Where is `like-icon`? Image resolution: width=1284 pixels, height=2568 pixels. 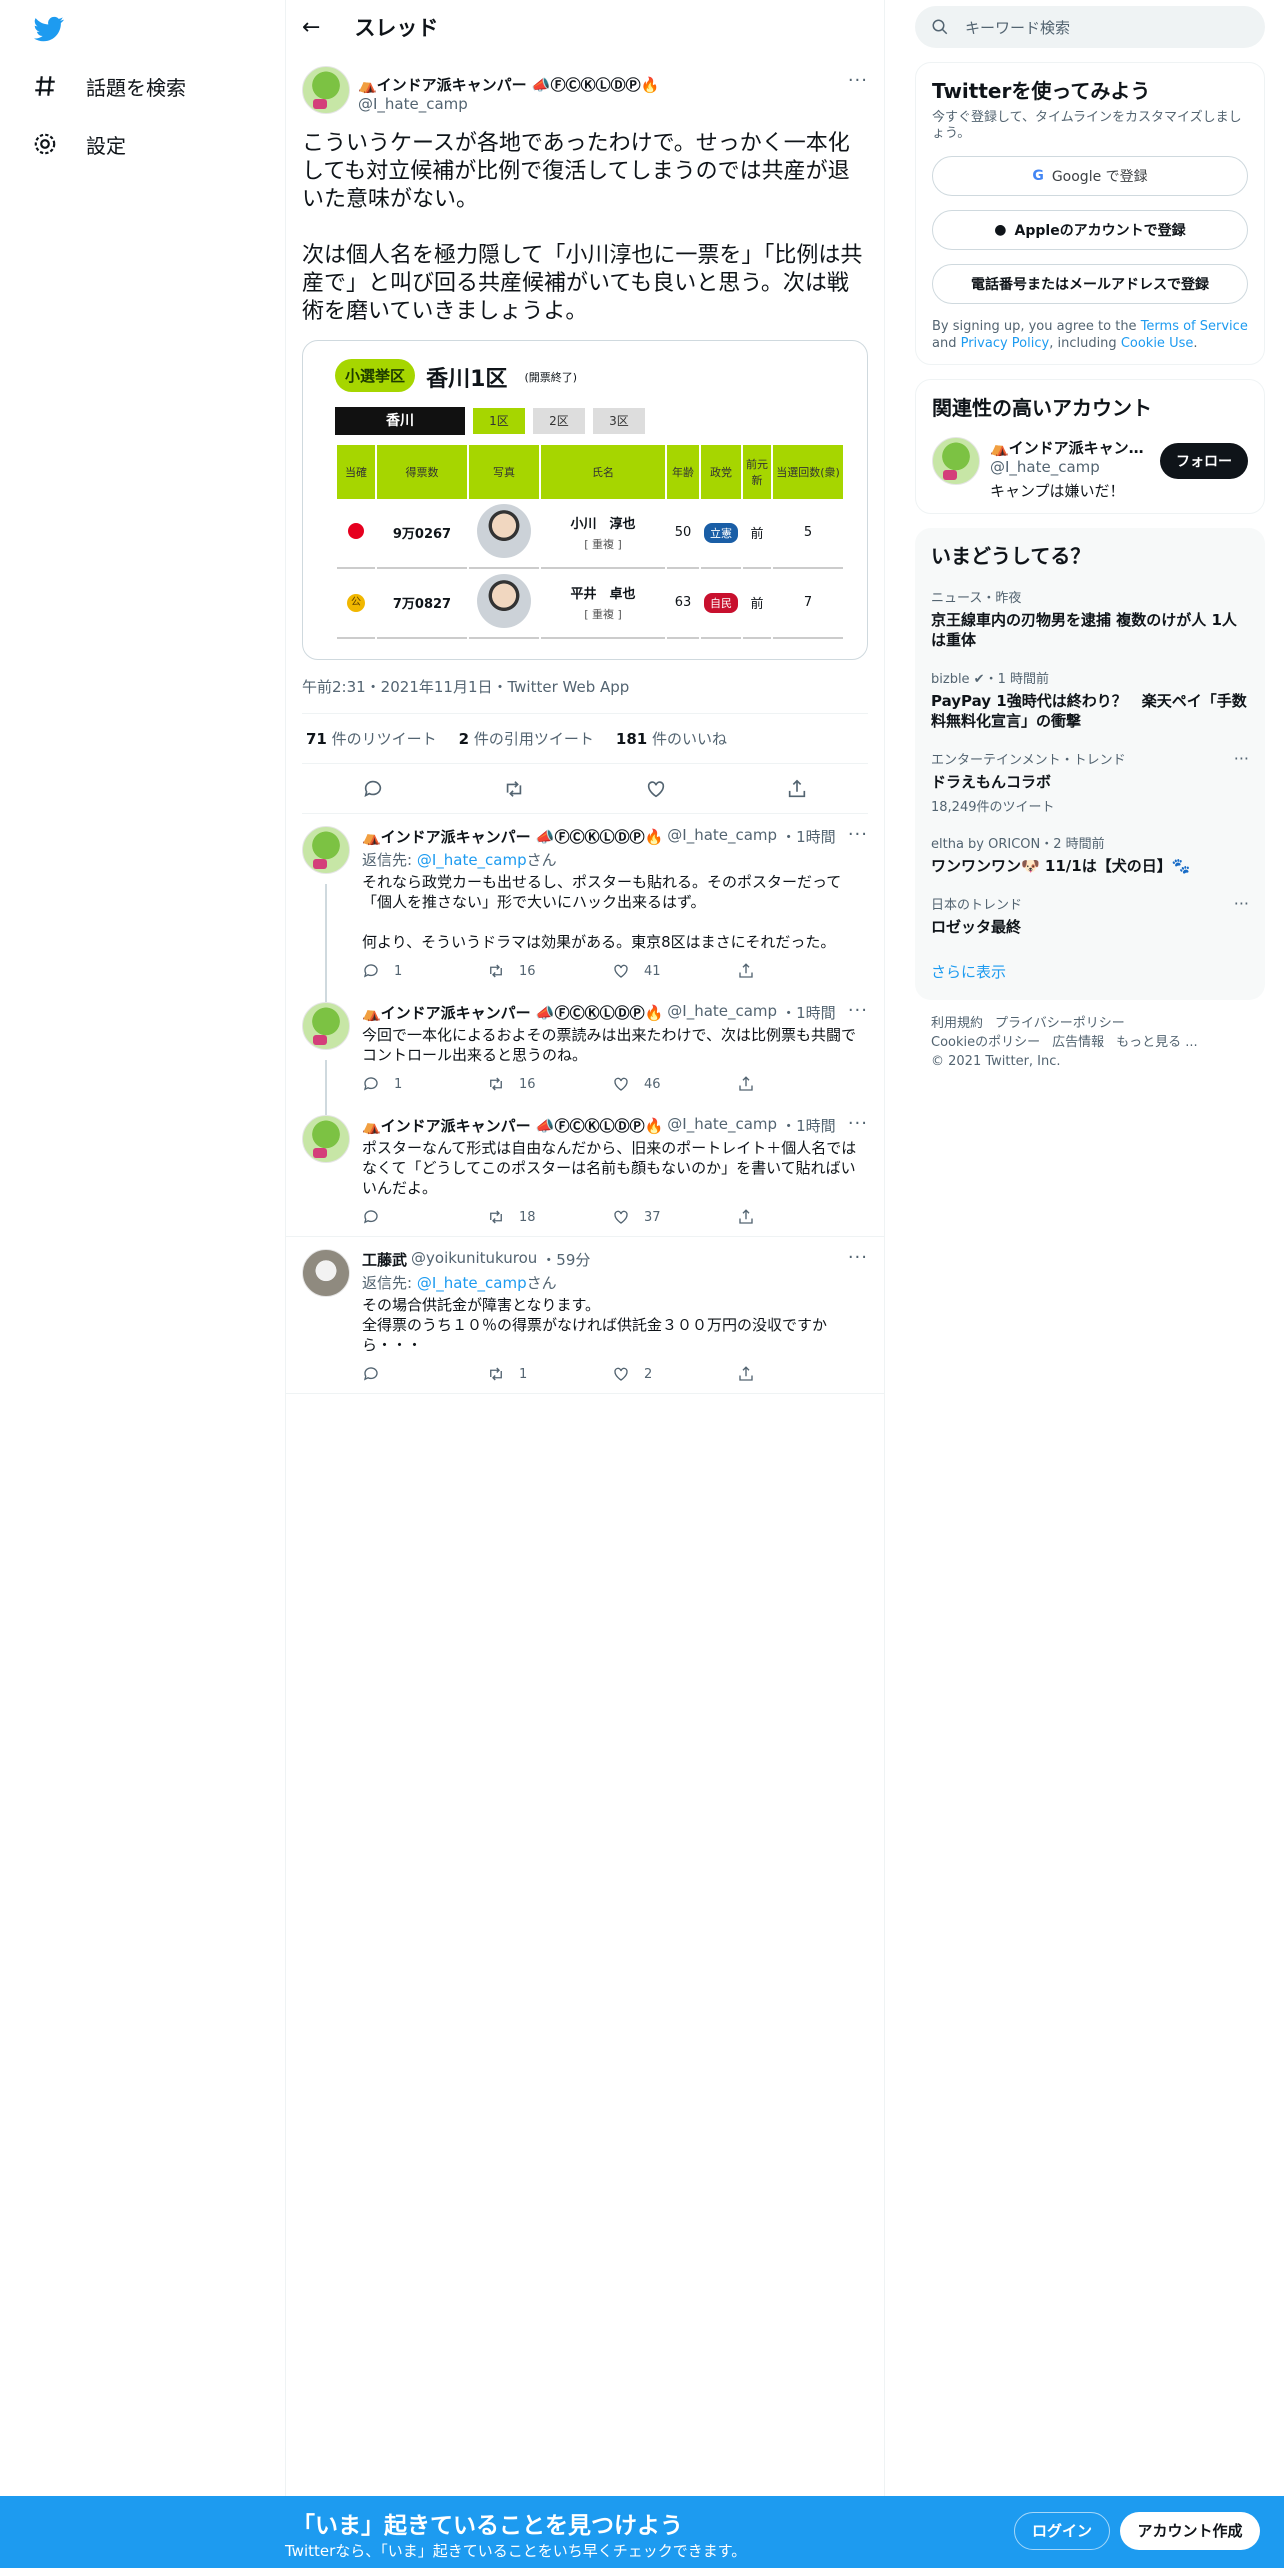 like-icon is located at coordinates (656, 789).